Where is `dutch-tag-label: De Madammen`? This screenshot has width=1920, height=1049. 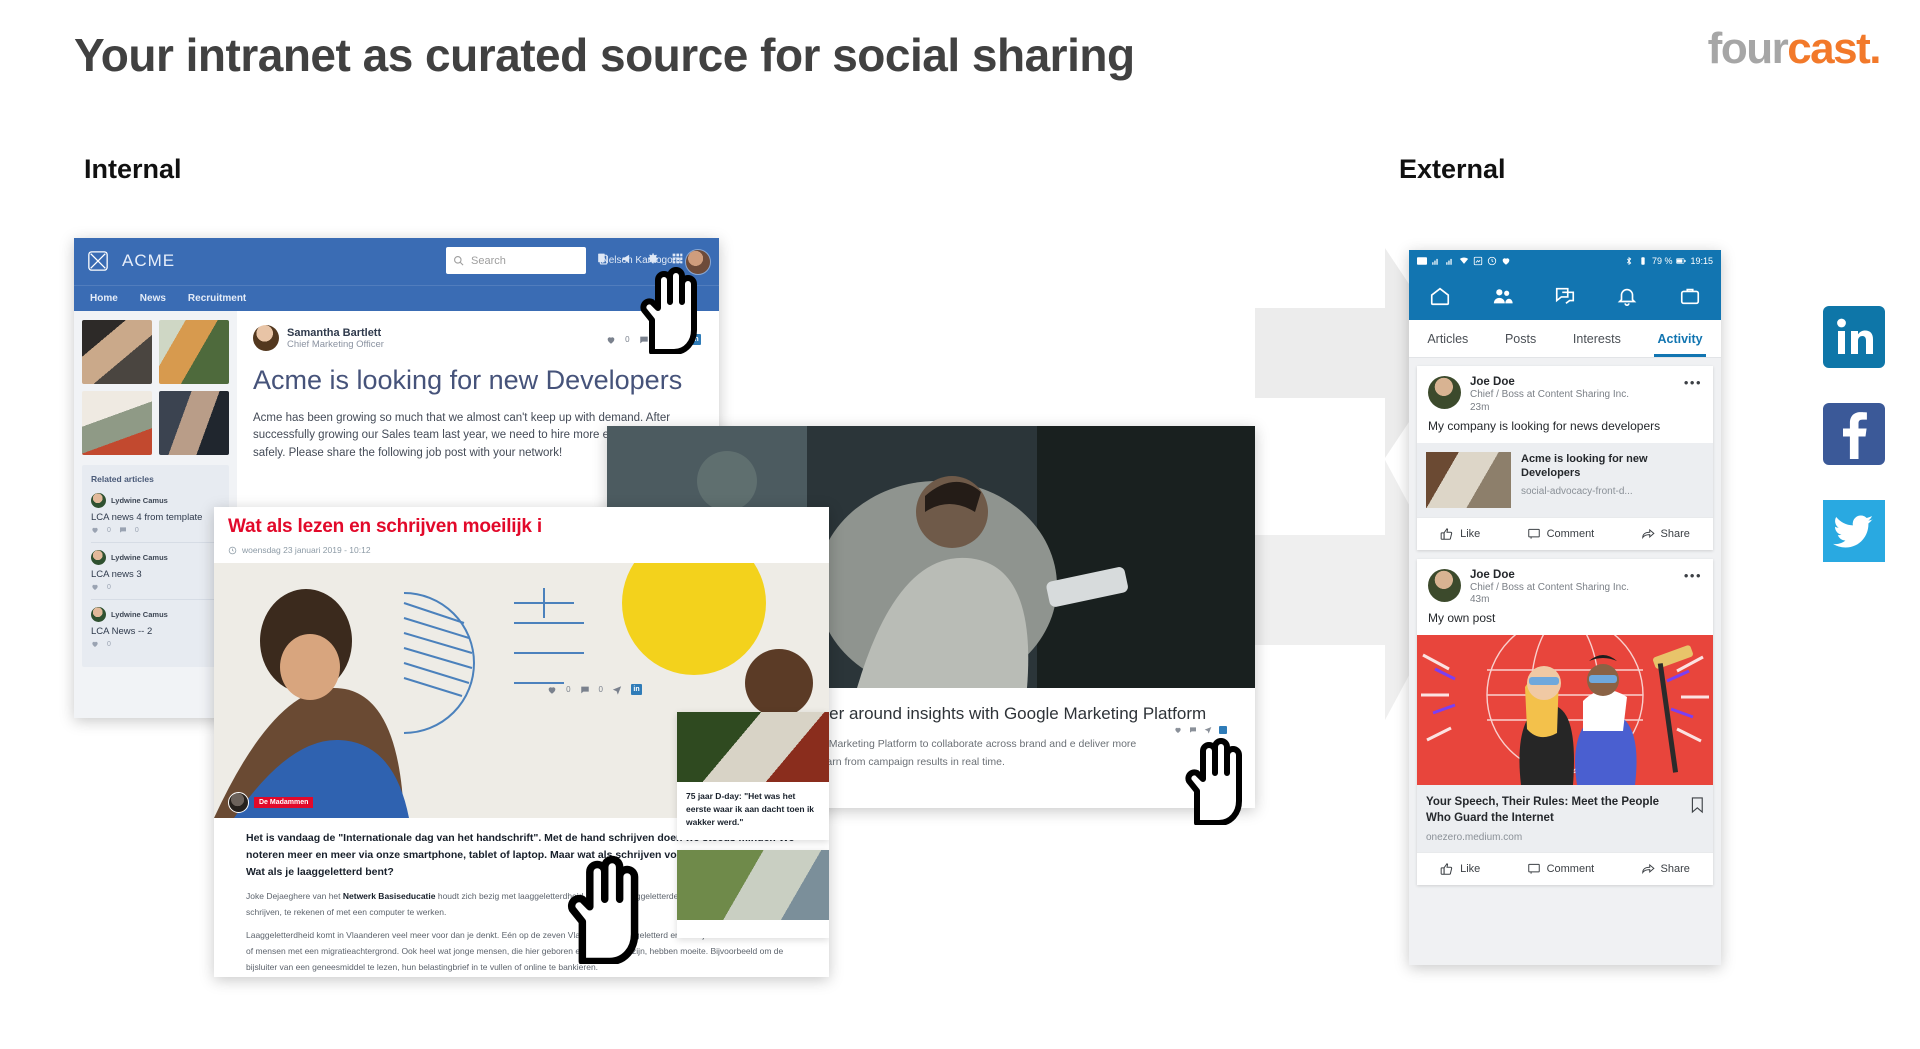 dutch-tag-label: De Madammen is located at coordinates (284, 802).